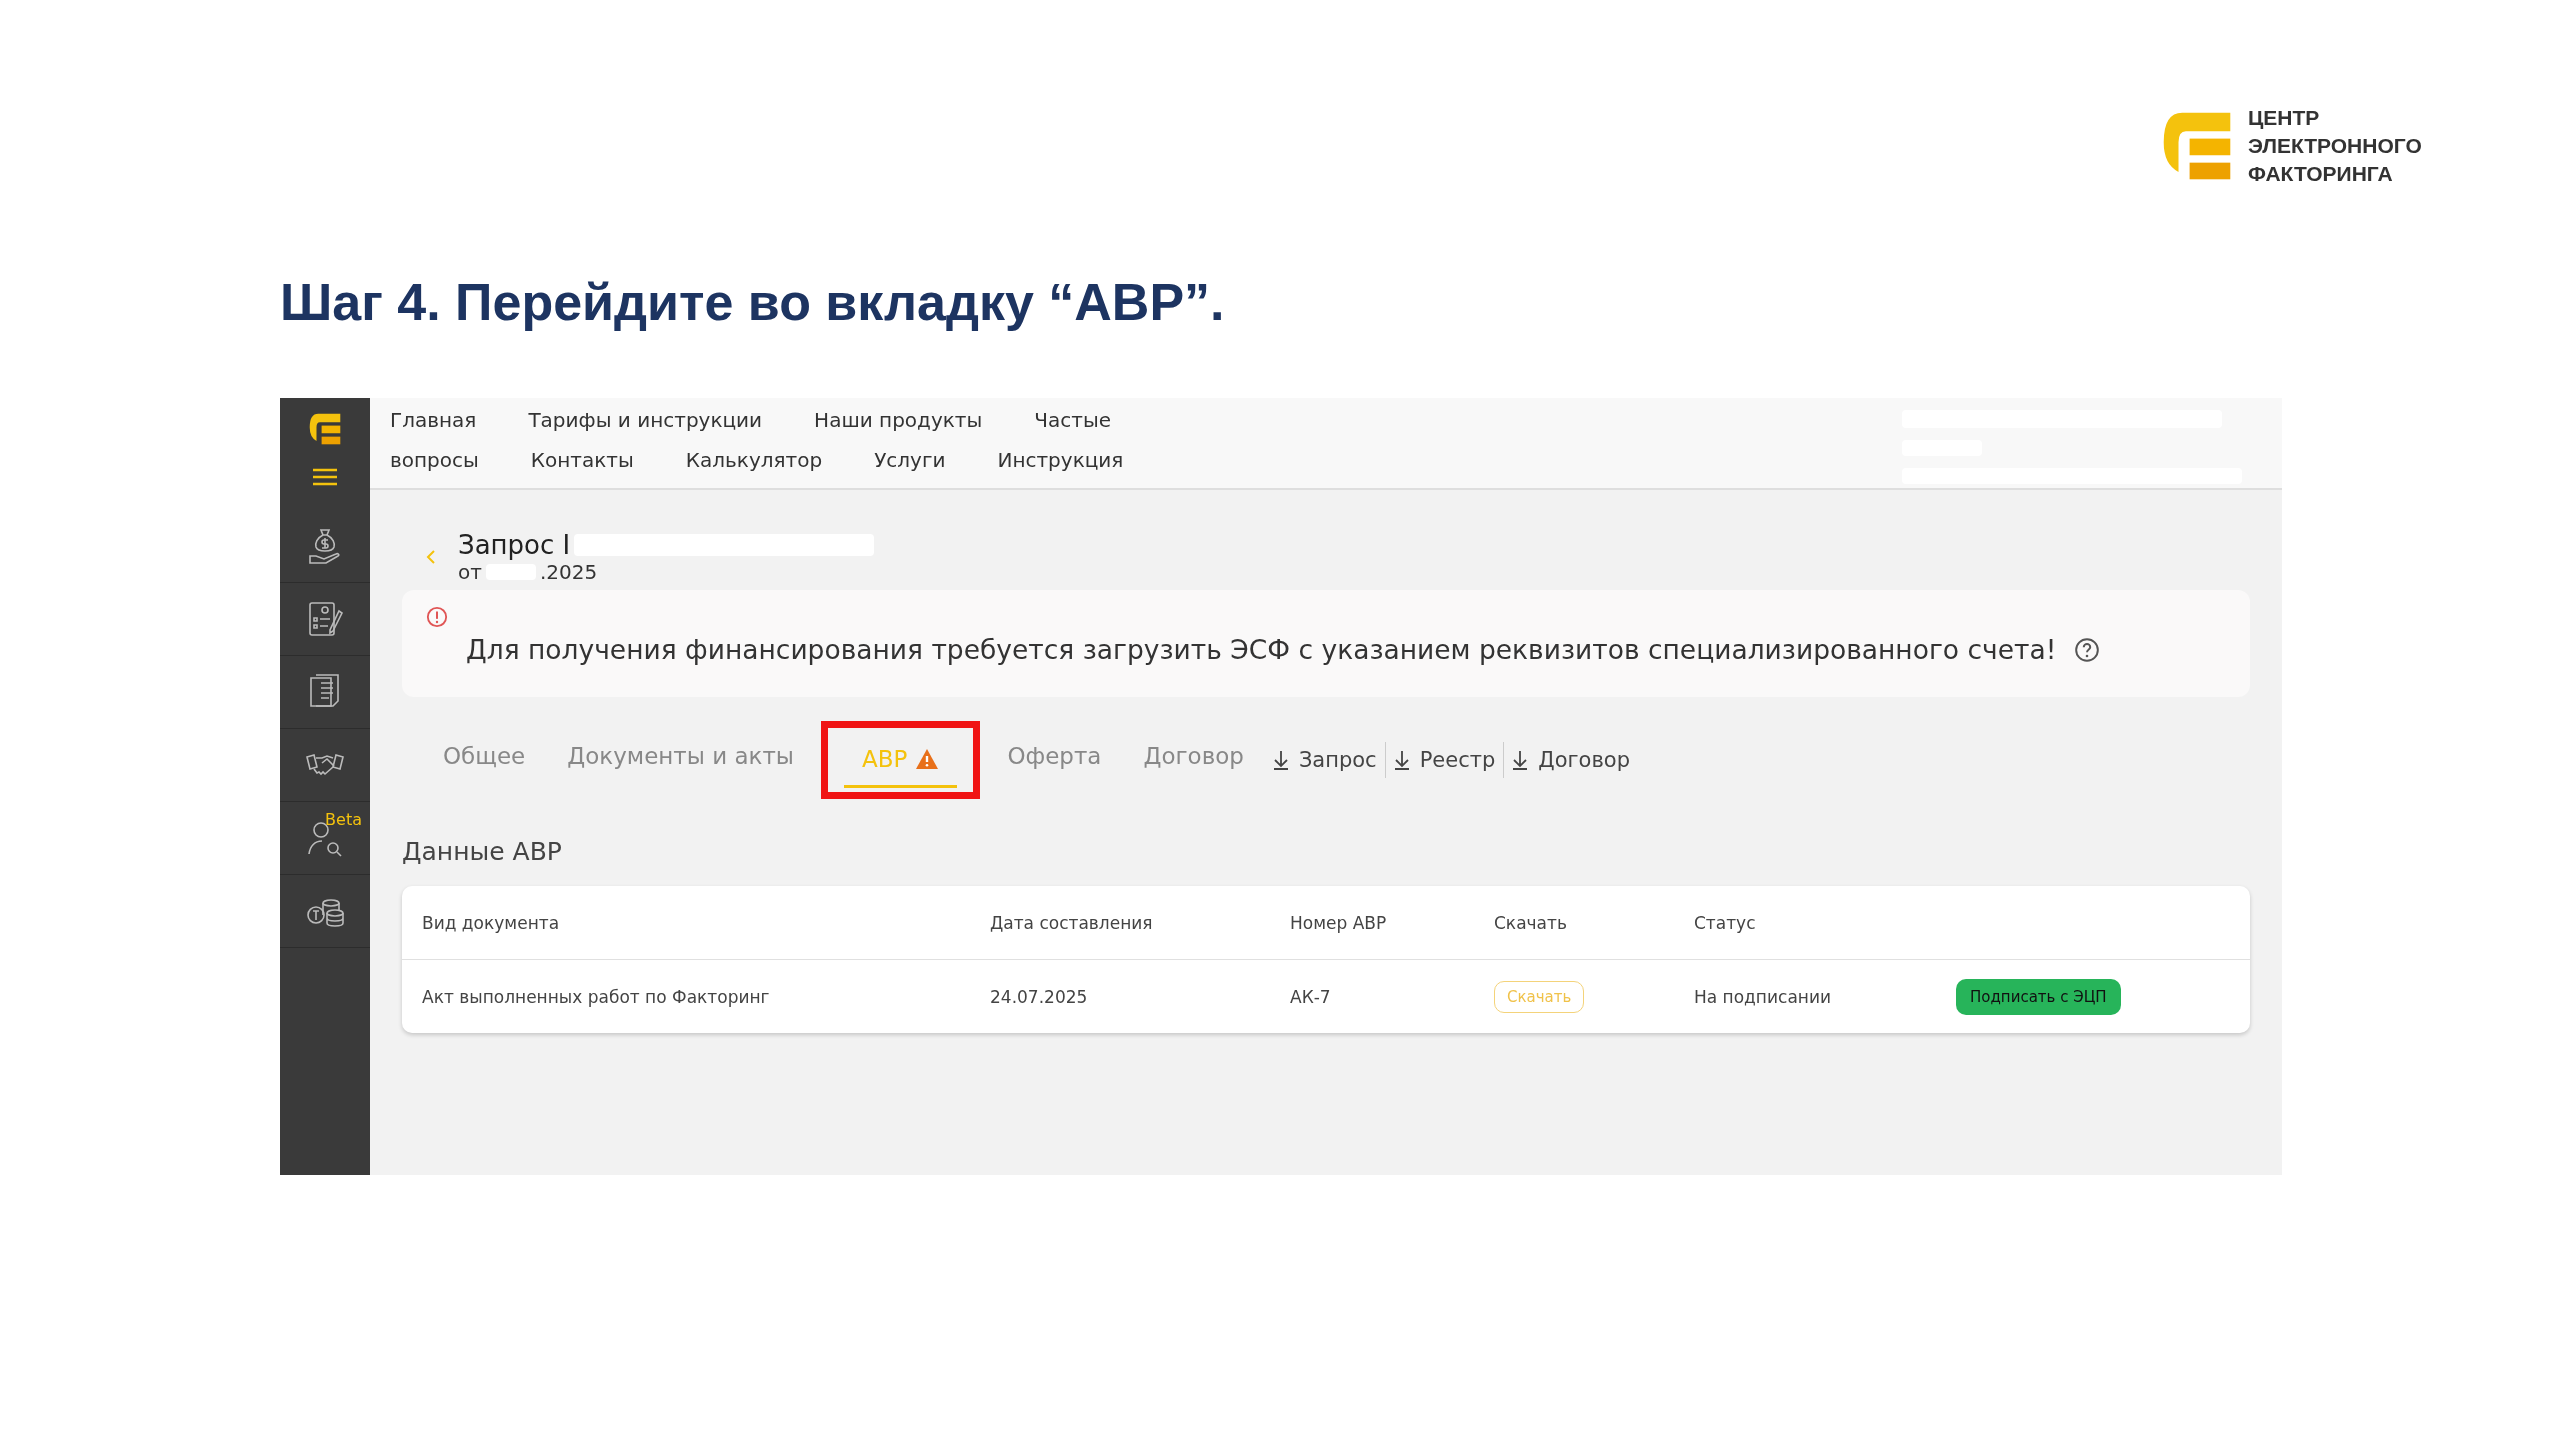 This screenshot has width=2560, height=1440. What do you see at coordinates (1763, 996) in the screenshot?
I see `table-cell-text: На подписании` at bounding box center [1763, 996].